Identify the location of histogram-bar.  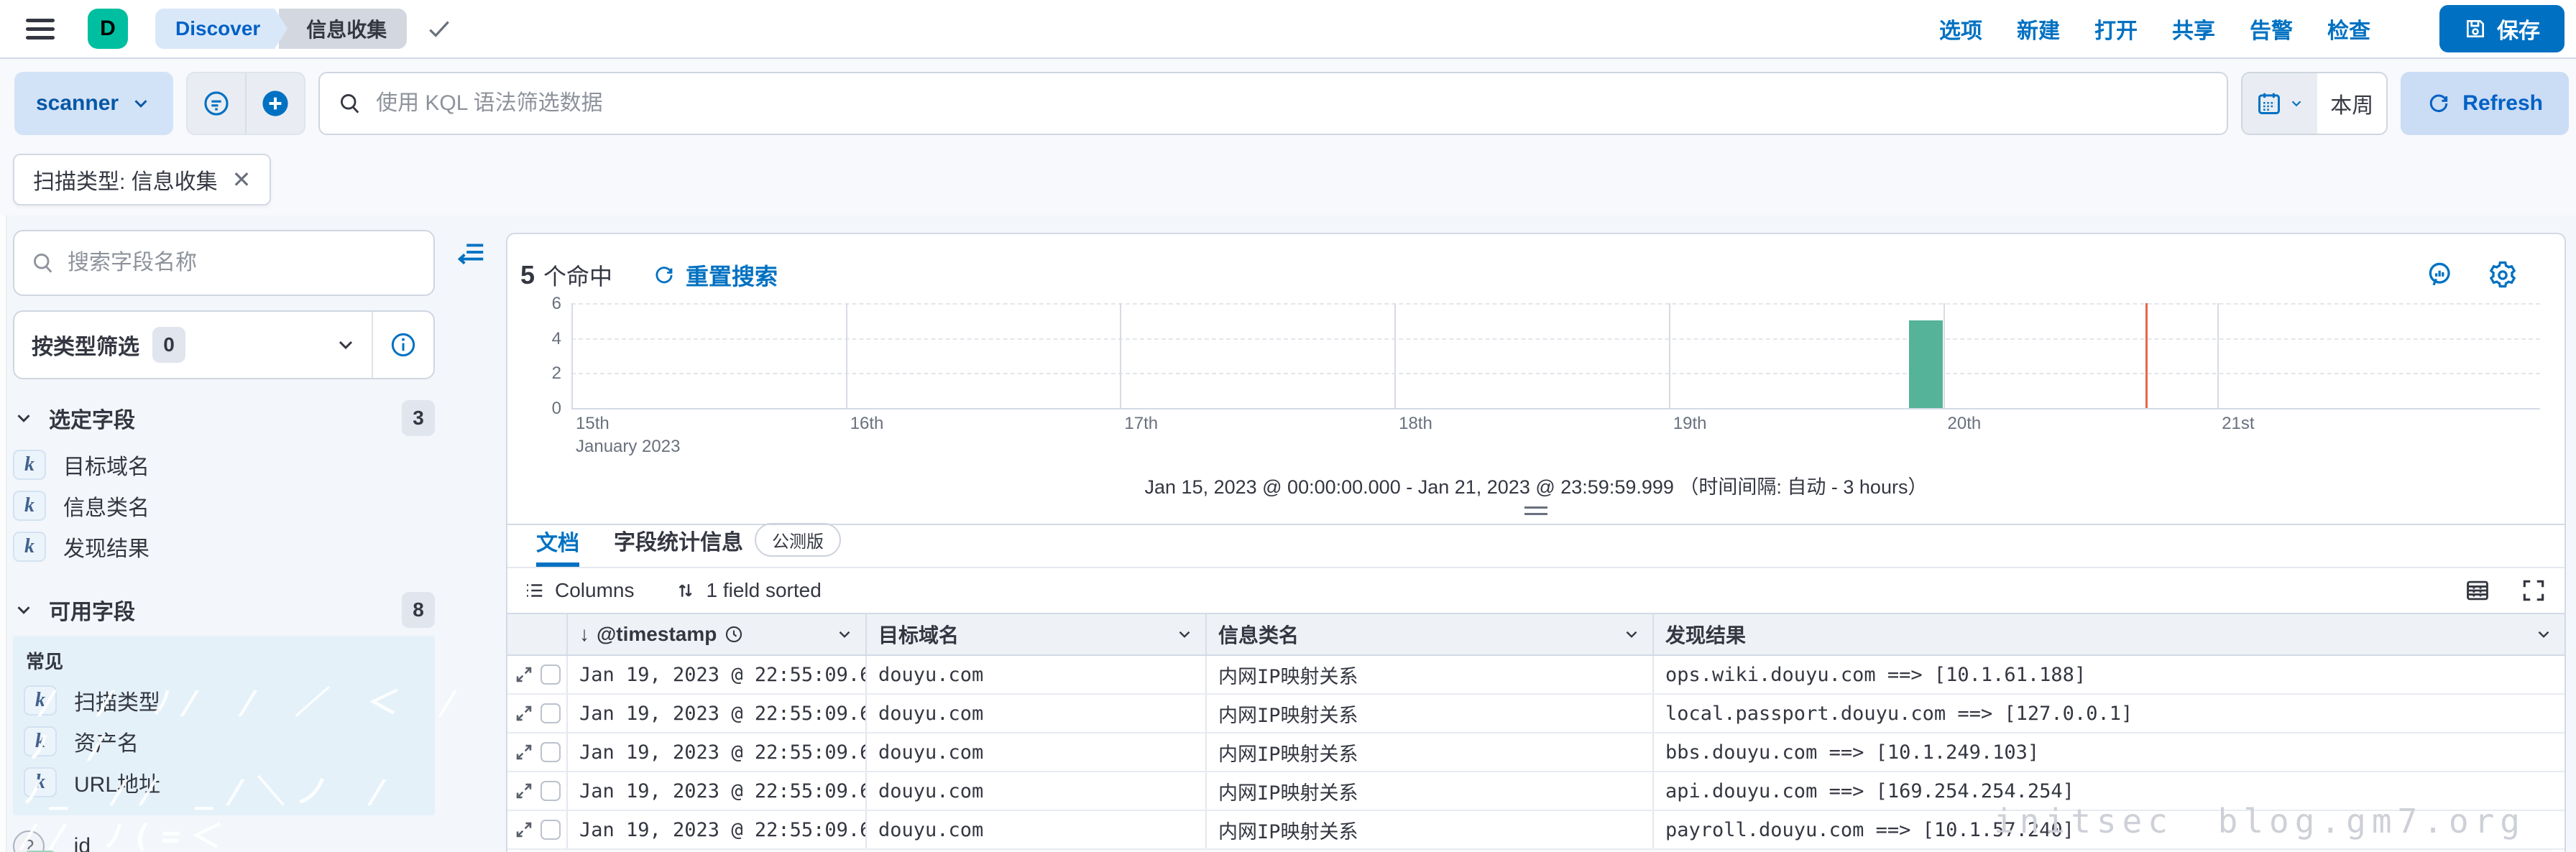
(1926, 364).